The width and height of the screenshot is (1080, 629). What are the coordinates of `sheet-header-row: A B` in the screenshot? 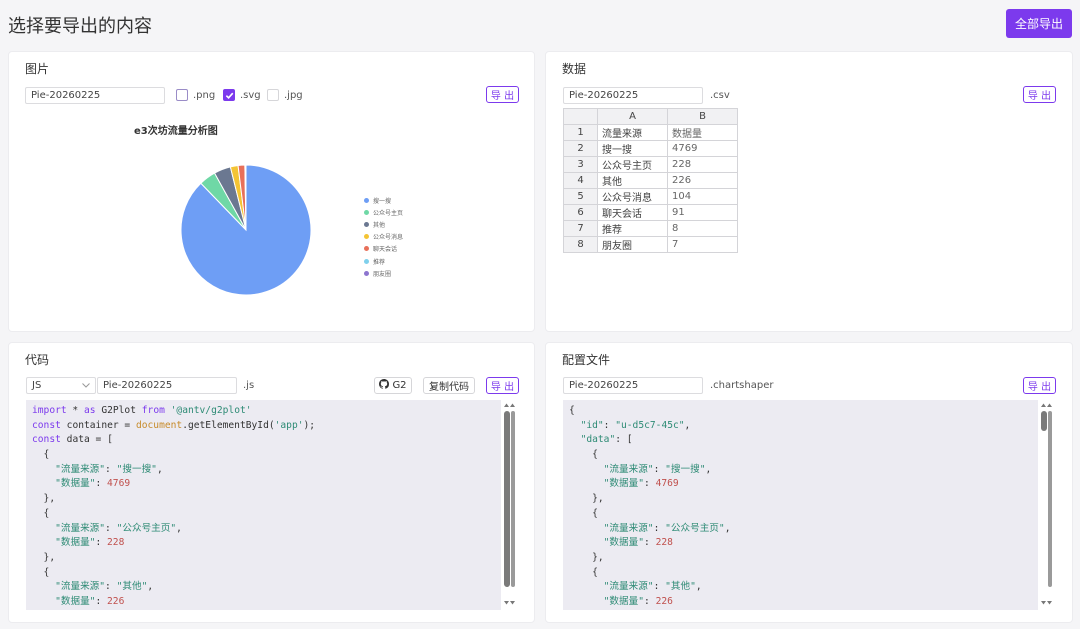 It's located at (650, 116).